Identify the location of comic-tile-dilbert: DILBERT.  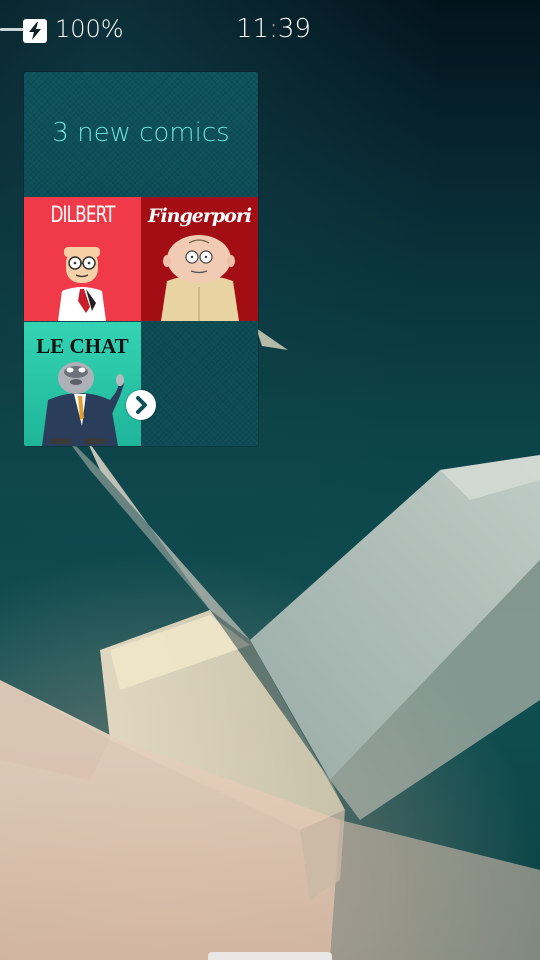
(82, 259).